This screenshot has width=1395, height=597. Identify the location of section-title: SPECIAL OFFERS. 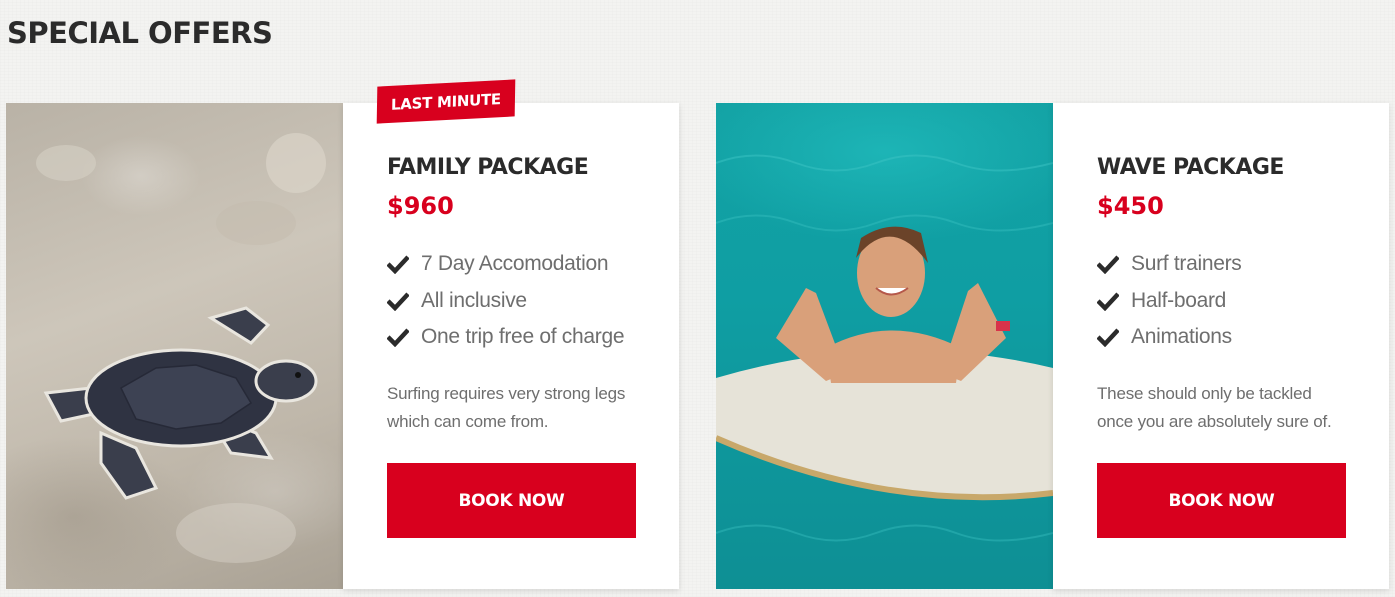
(140, 33).